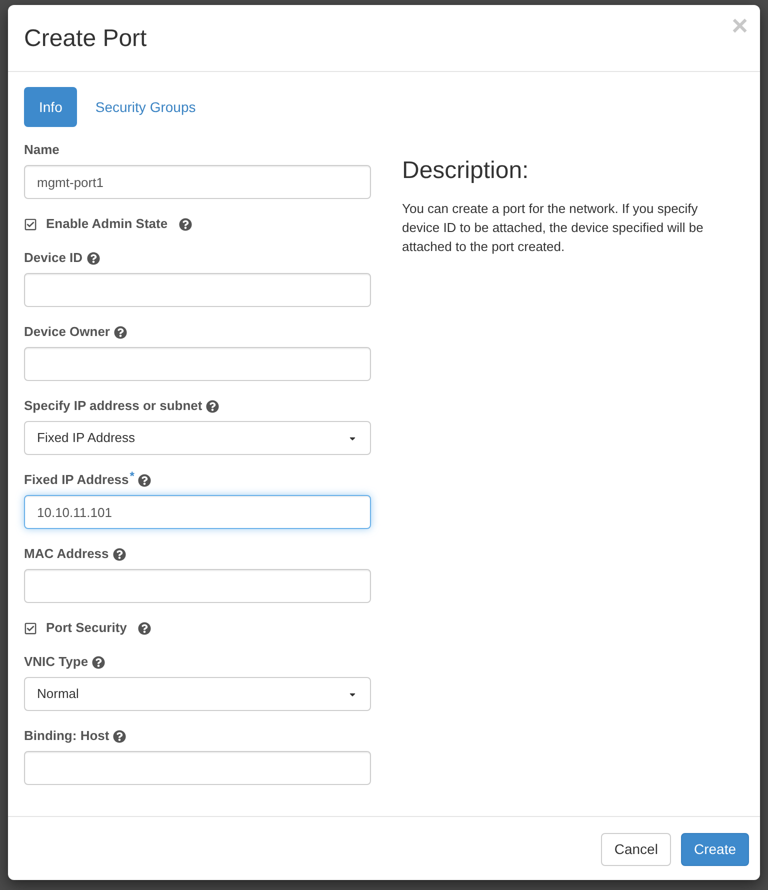  I want to click on checkbox-label: Enable Admin State, so click(107, 224).